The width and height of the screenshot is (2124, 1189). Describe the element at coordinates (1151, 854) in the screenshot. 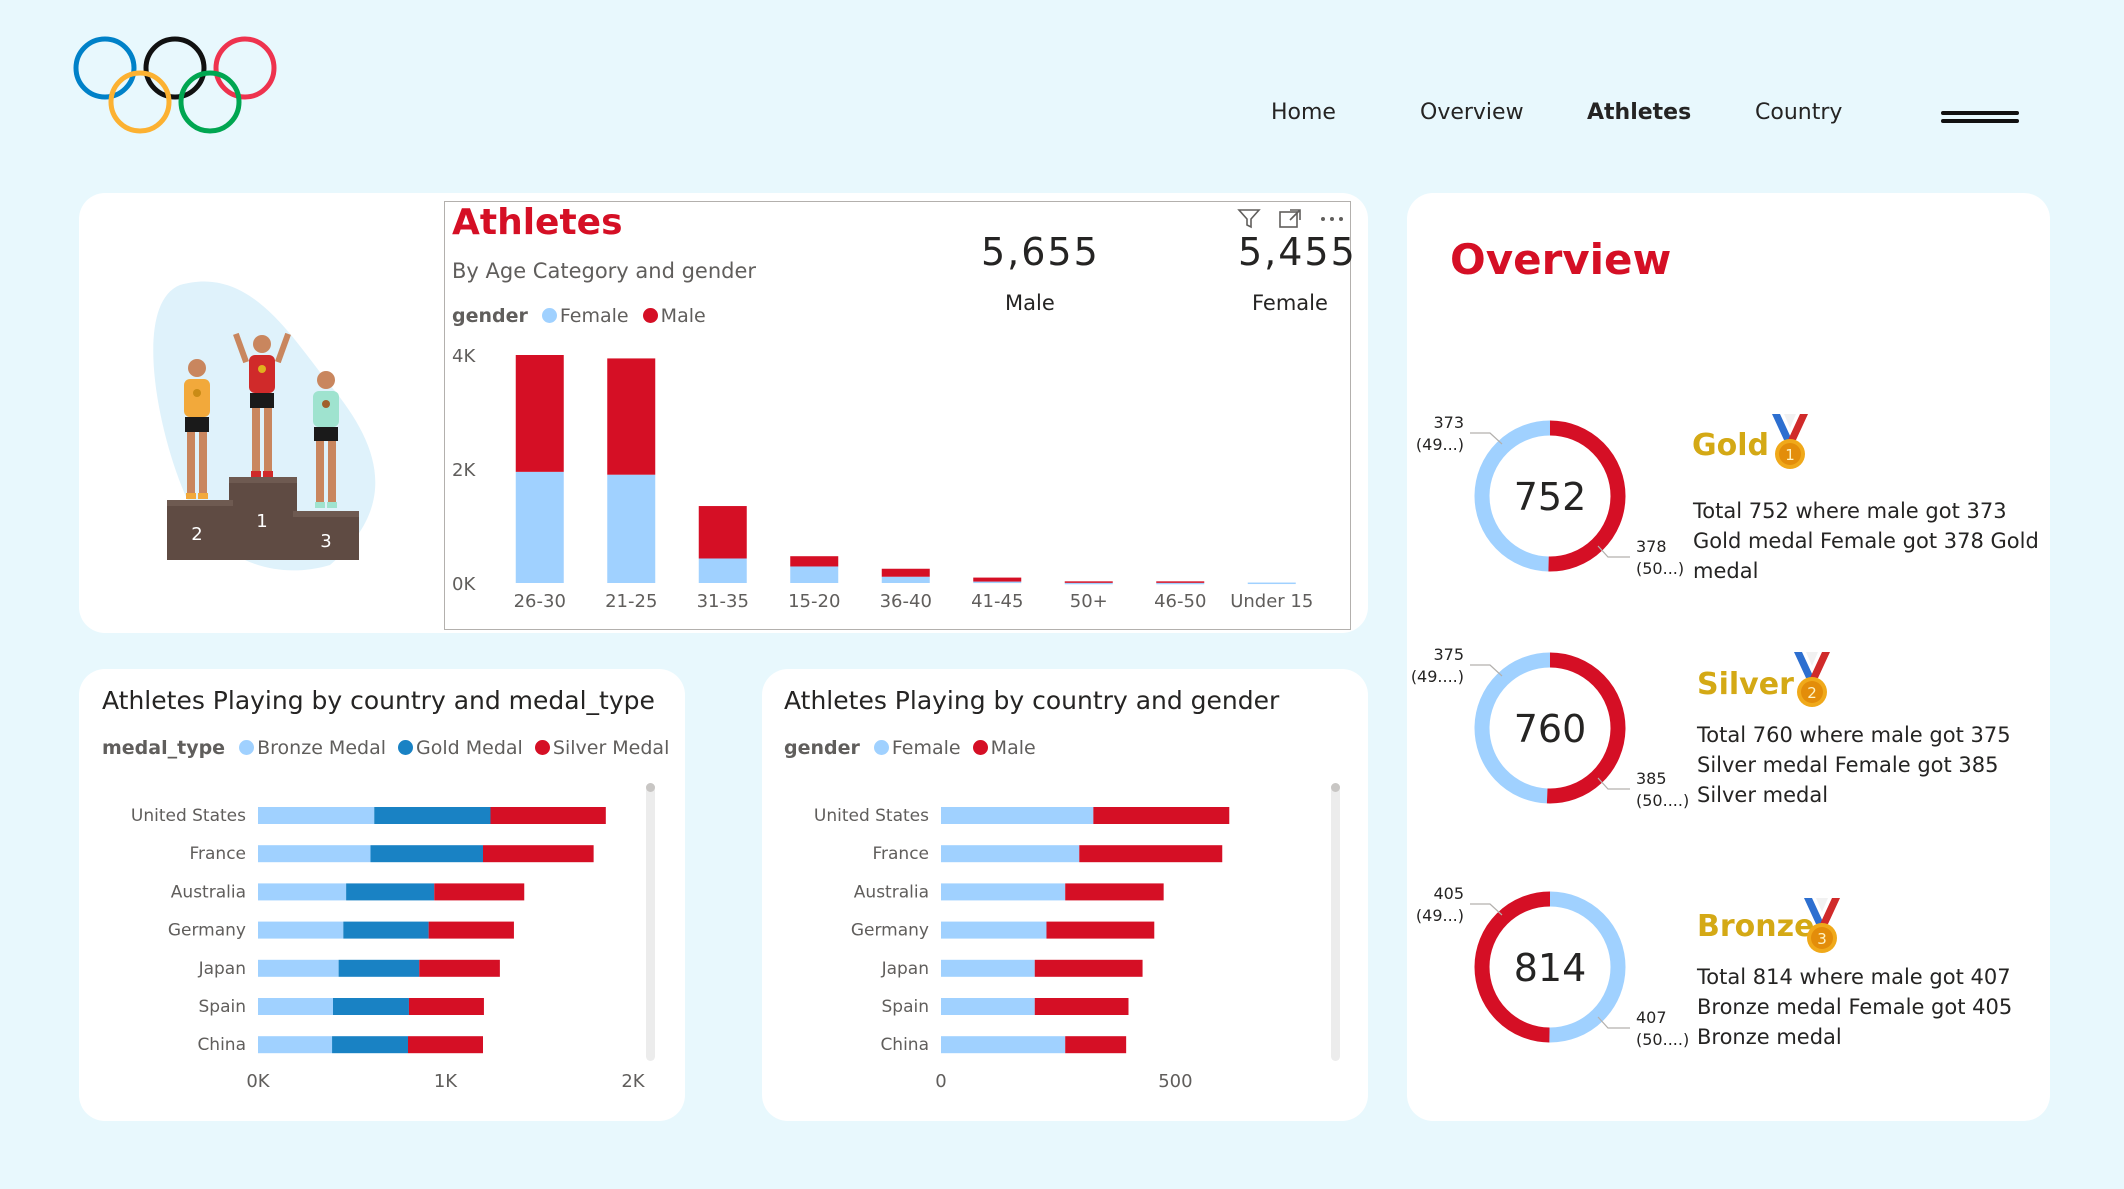

I see `bar-male-france` at that location.